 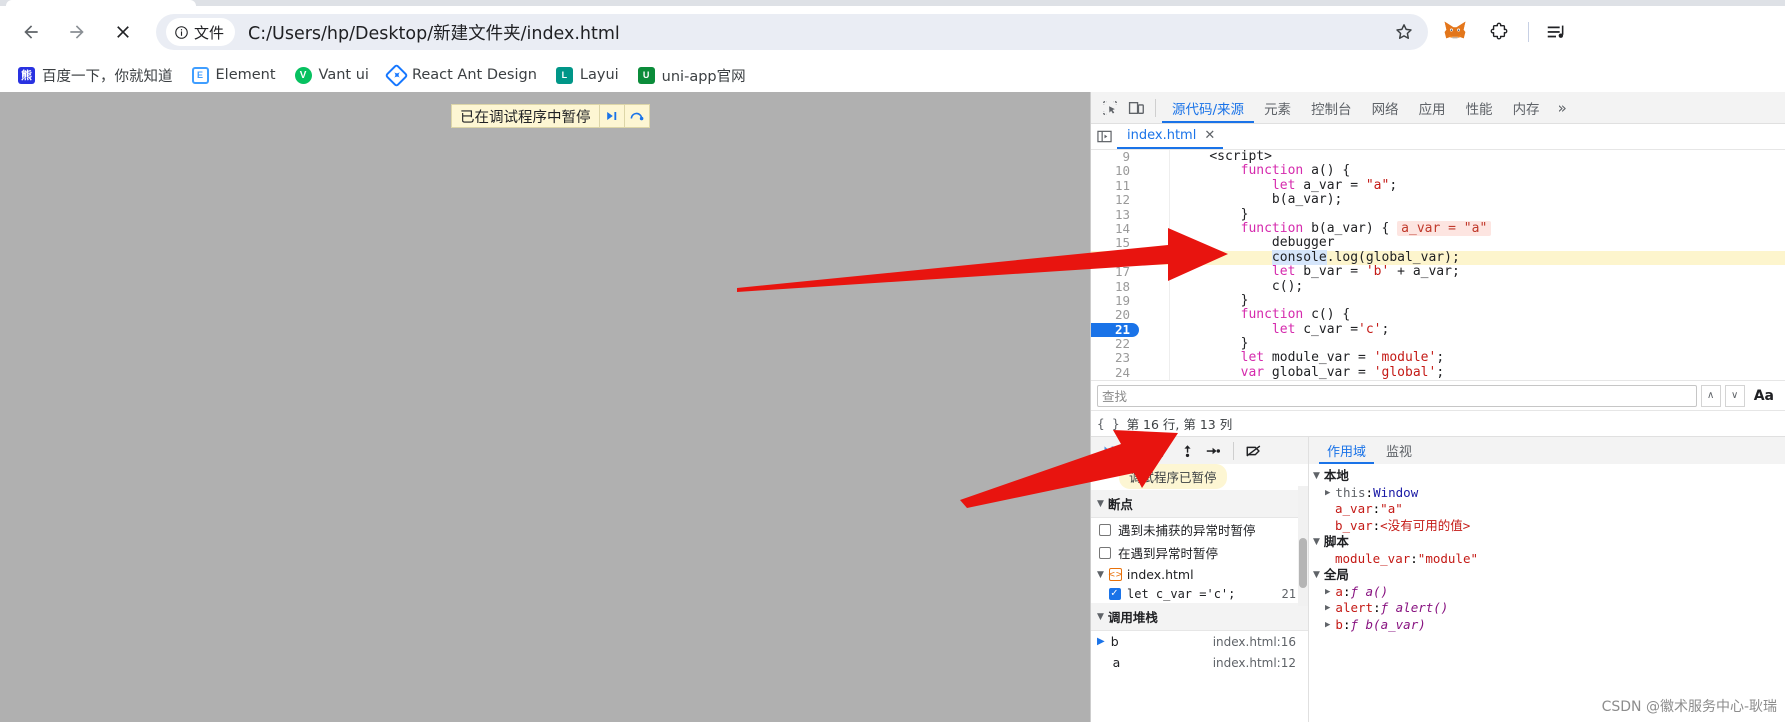 I want to click on call-stack-frame: ▶ b index.html:16, so click(x=1199, y=641).